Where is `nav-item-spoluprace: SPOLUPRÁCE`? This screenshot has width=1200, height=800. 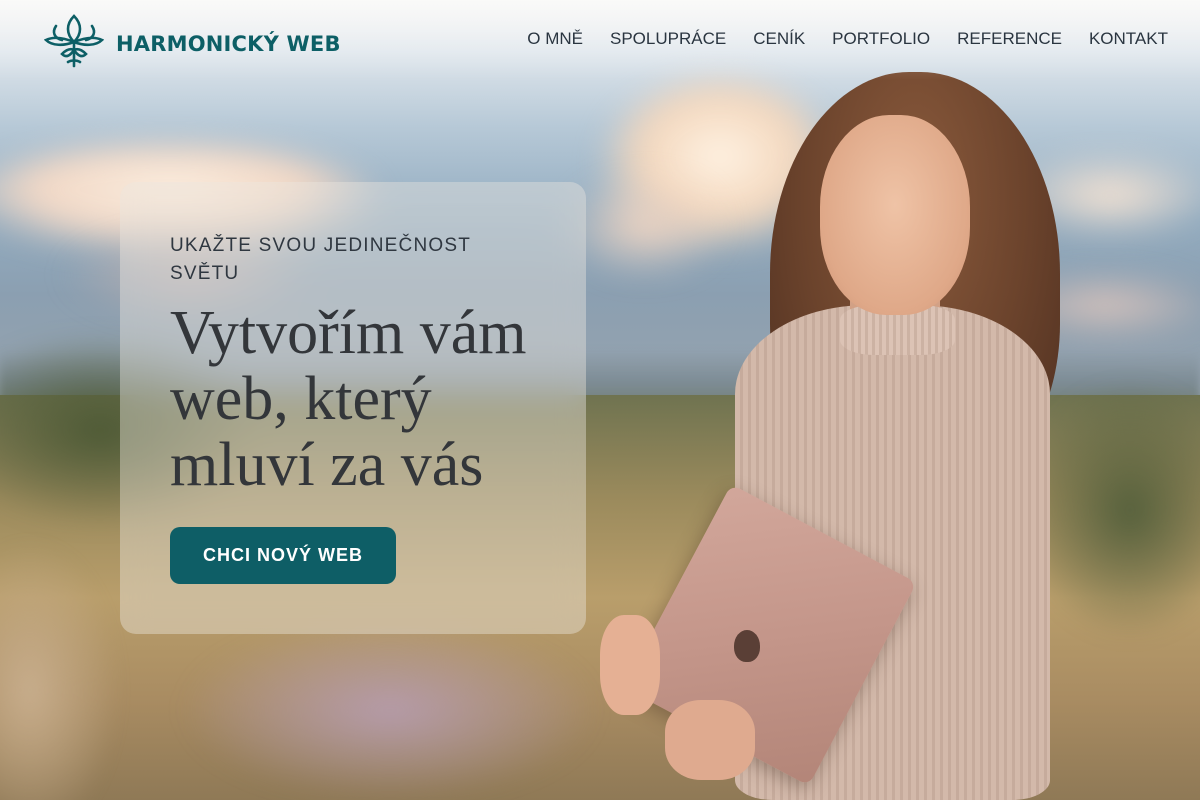 nav-item-spoluprace: SPOLUPRÁCE is located at coordinates (668, 39).